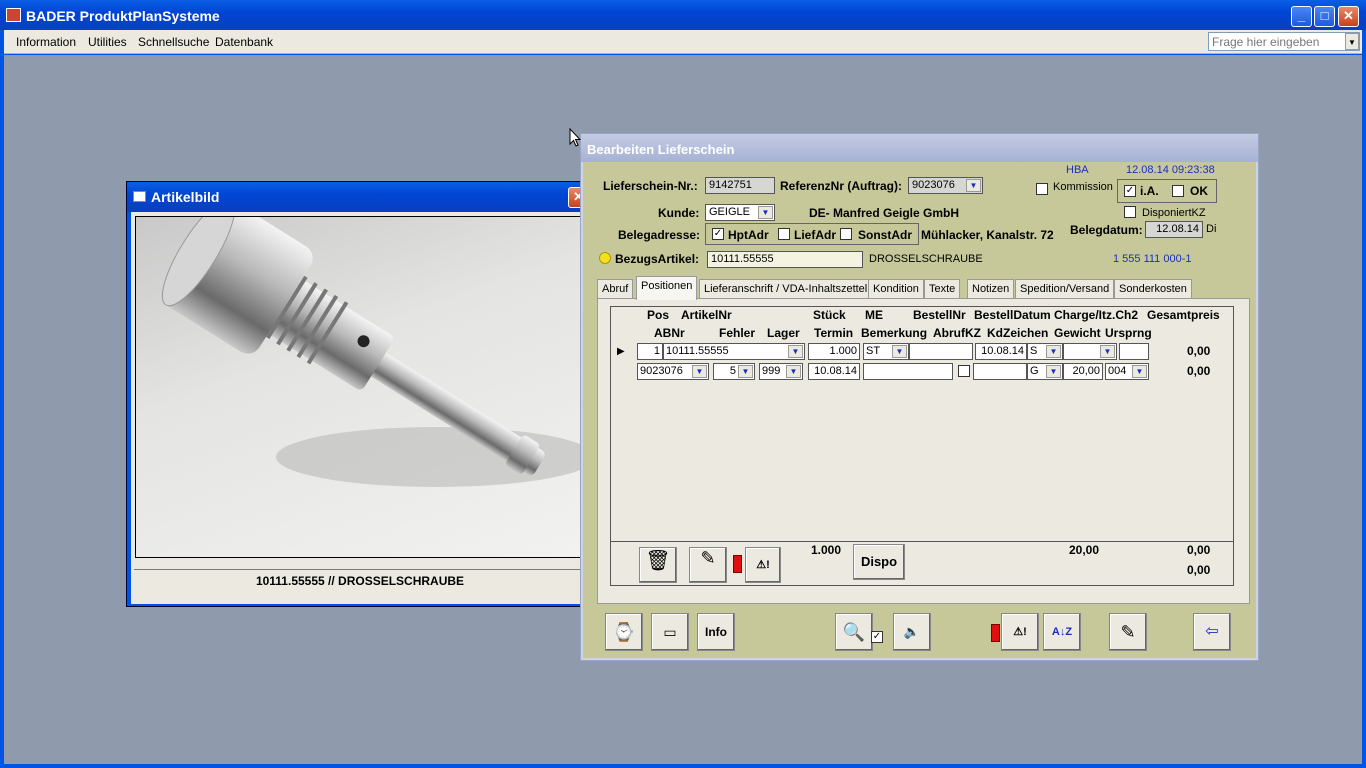  What do you see at coordinates (624, 632) in the screenshot?
I see `watch-icon: ⌚` at bounding box center [624, 632].